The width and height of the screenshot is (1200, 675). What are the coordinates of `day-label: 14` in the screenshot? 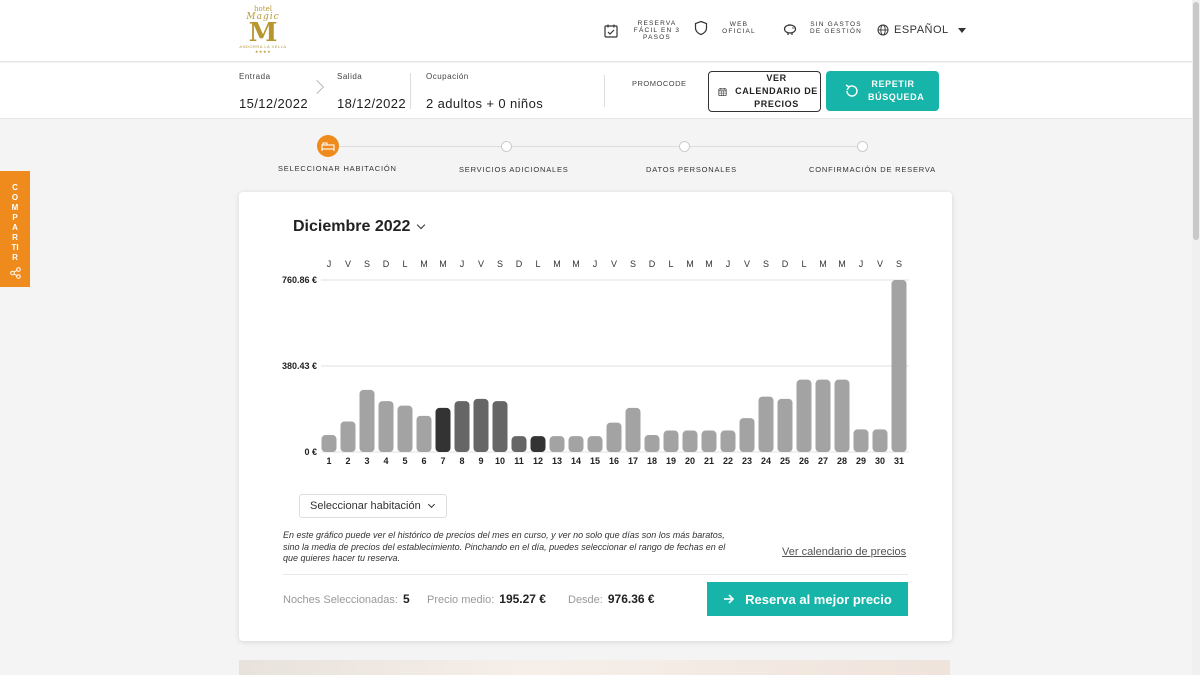 It's located at (576, 461).